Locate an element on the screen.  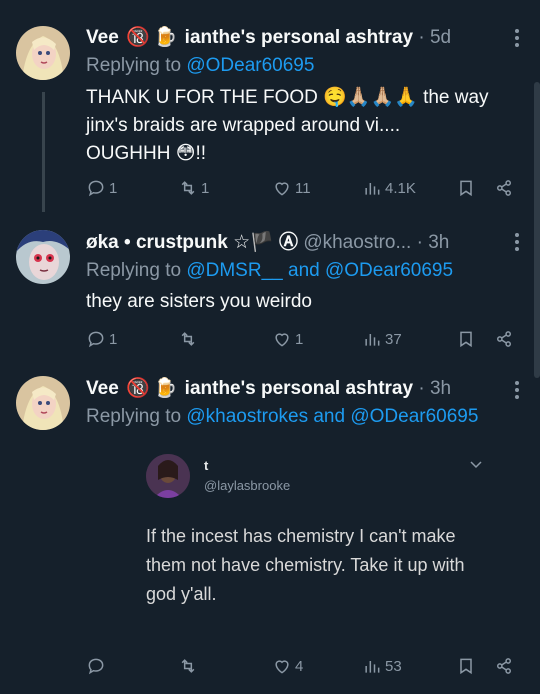
action-bar: 4 53 is located at coordinates (304, 666).